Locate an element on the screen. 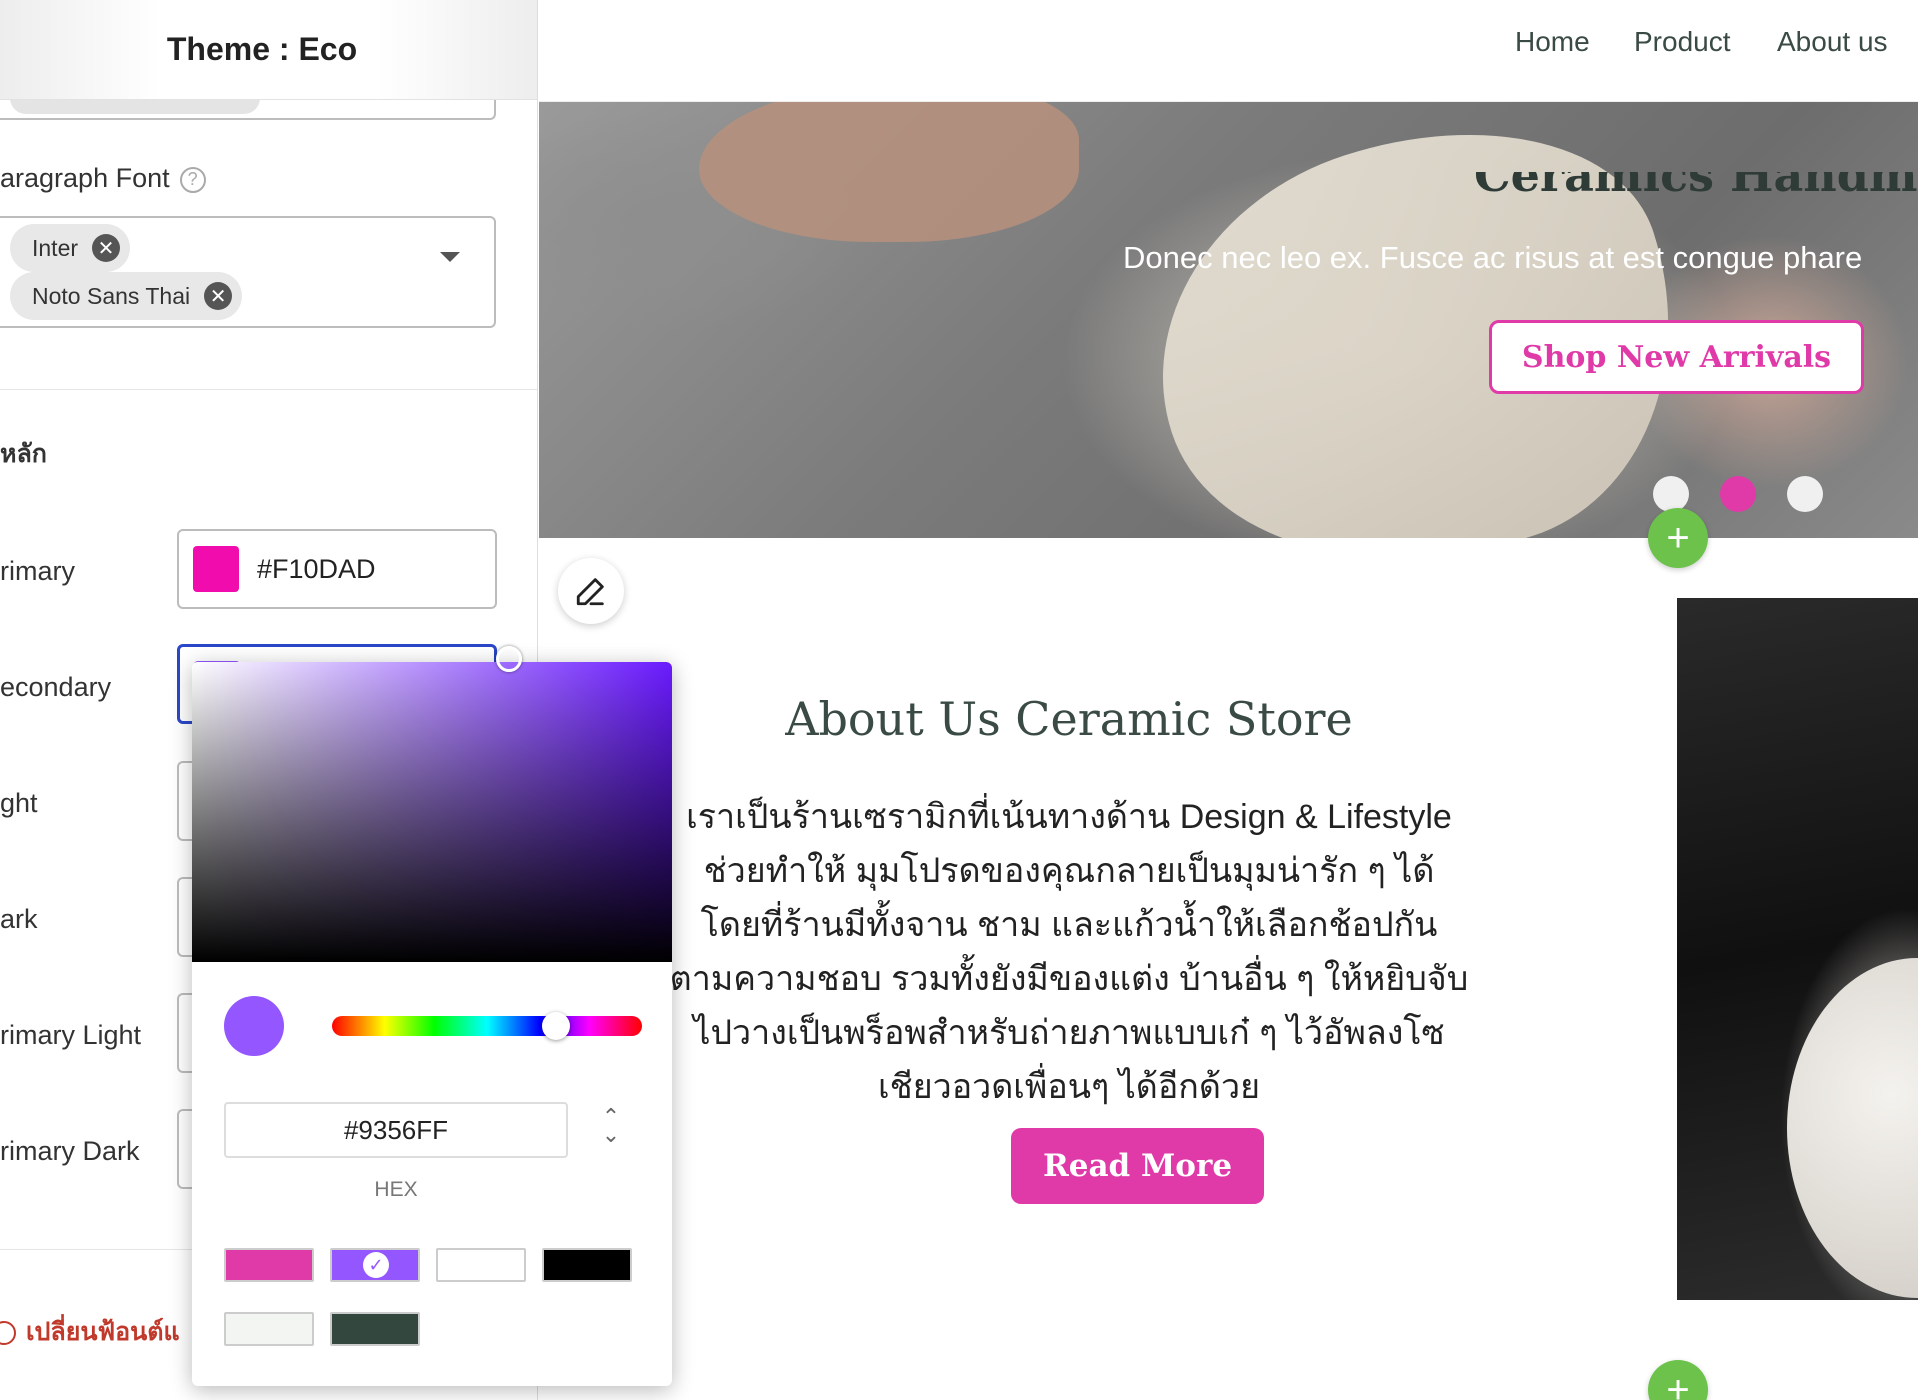  chevron-down-icon is located at coordinates (450, 257).